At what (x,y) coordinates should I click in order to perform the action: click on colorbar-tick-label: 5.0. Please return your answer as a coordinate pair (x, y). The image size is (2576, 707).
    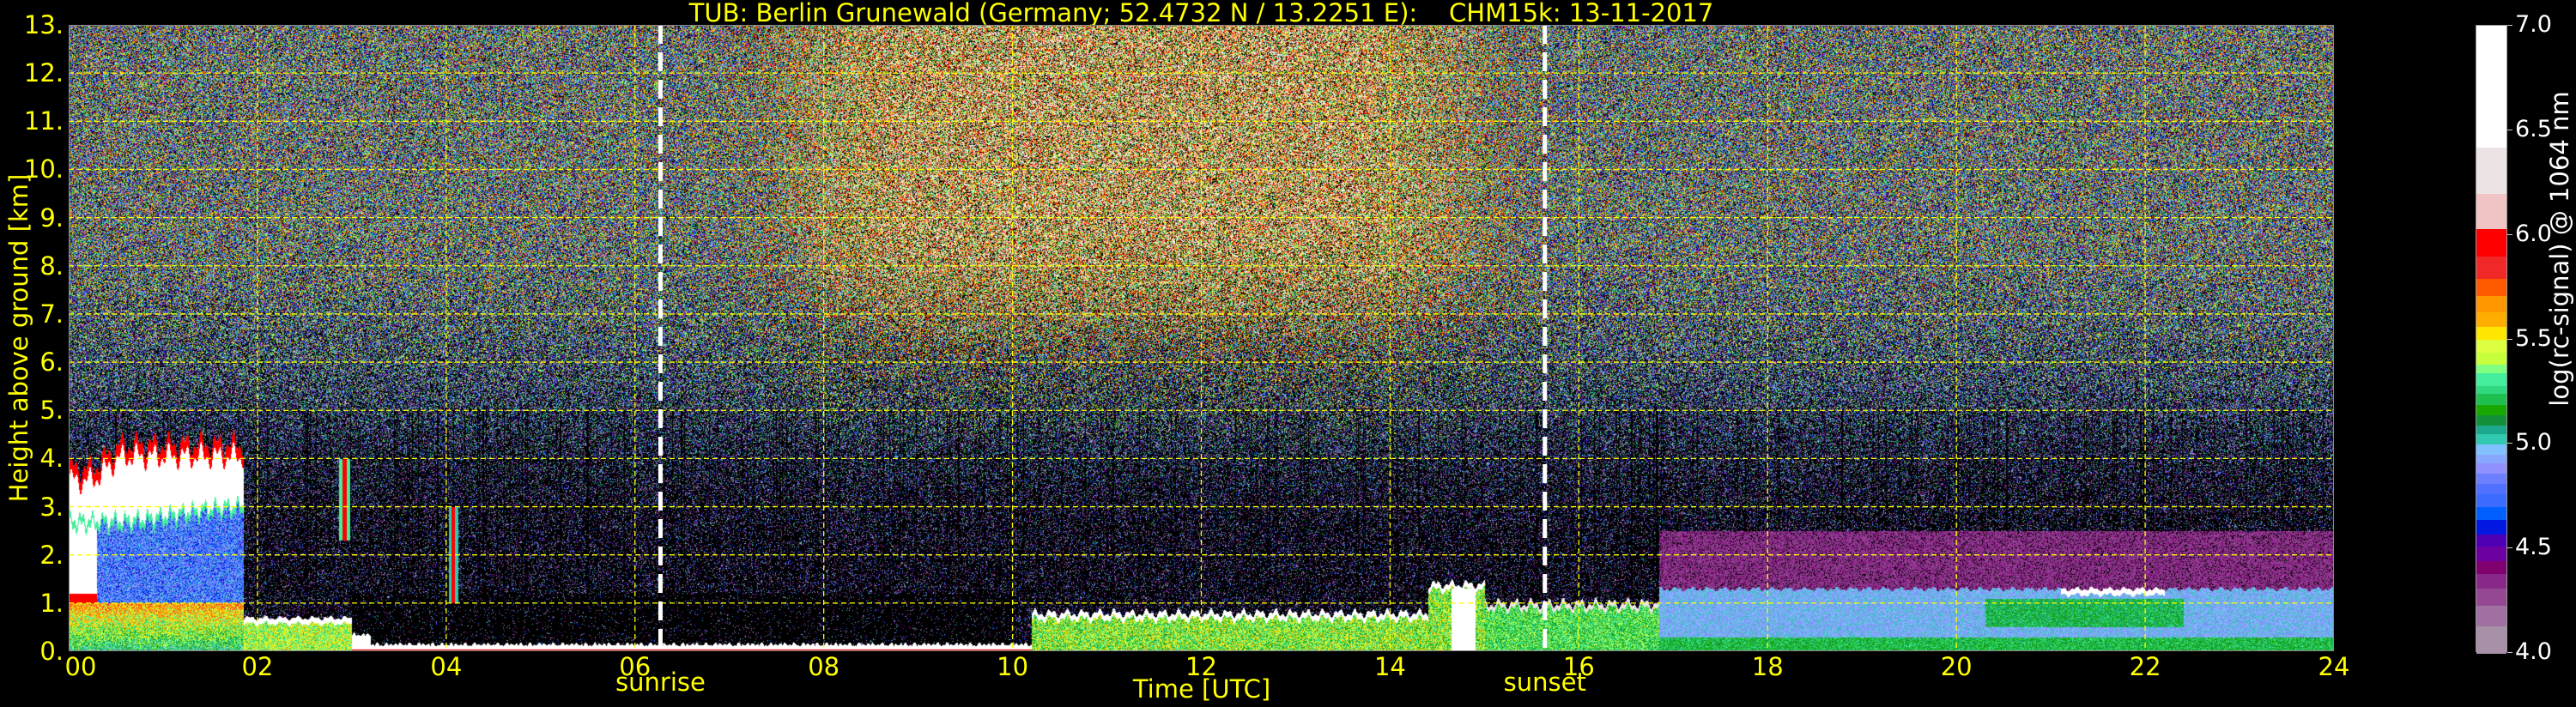
    Looking at the image, I should click on (2533, 443).